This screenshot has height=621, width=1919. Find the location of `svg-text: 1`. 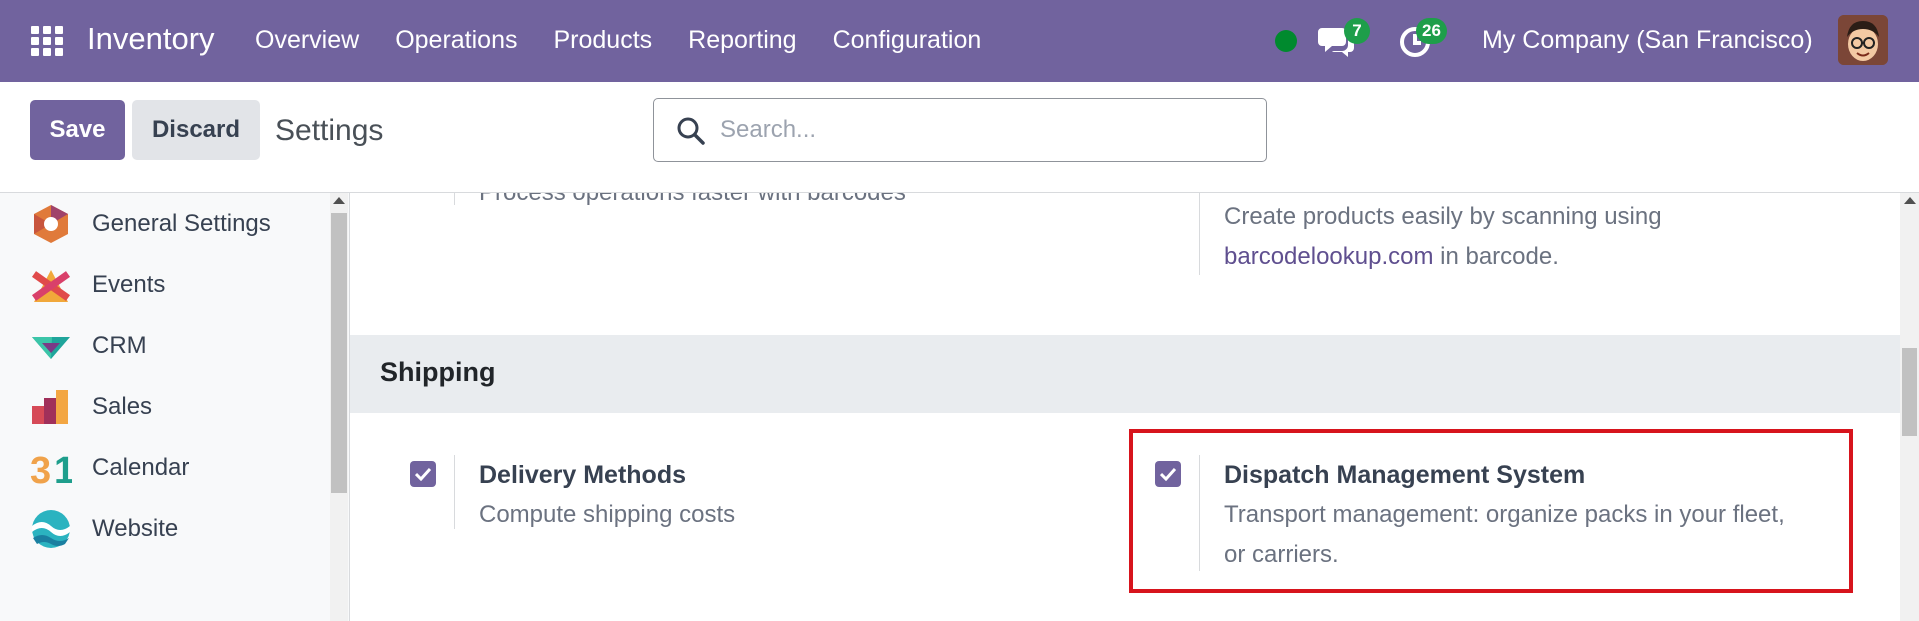

svg-text: 1 is located at coordinates (63, 469).